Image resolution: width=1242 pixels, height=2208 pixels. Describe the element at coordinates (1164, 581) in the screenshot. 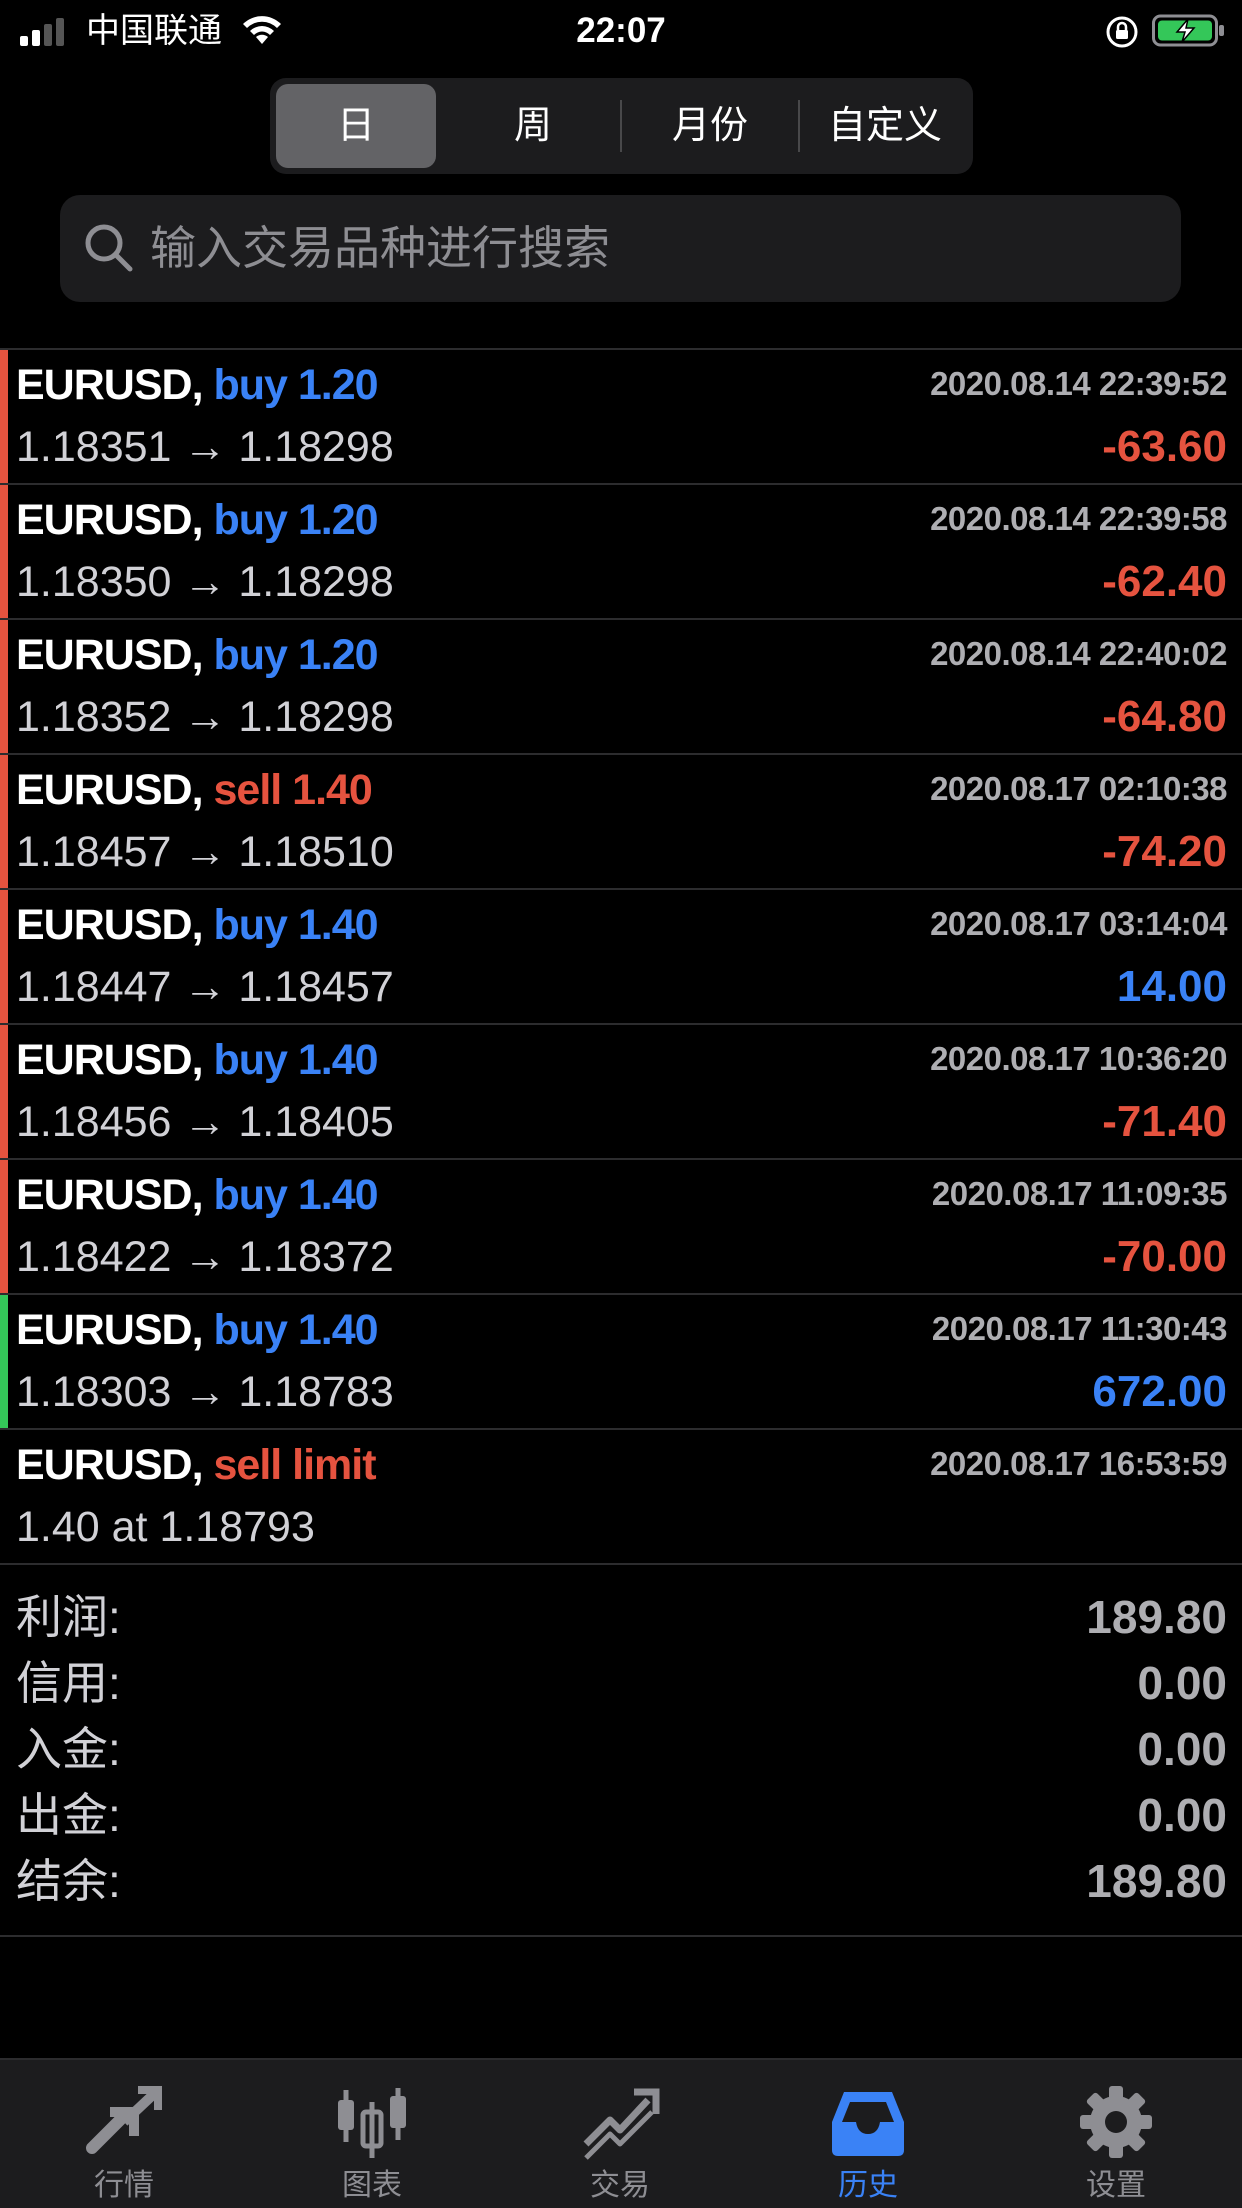

I see `trade-profit: -62.40` at that location.